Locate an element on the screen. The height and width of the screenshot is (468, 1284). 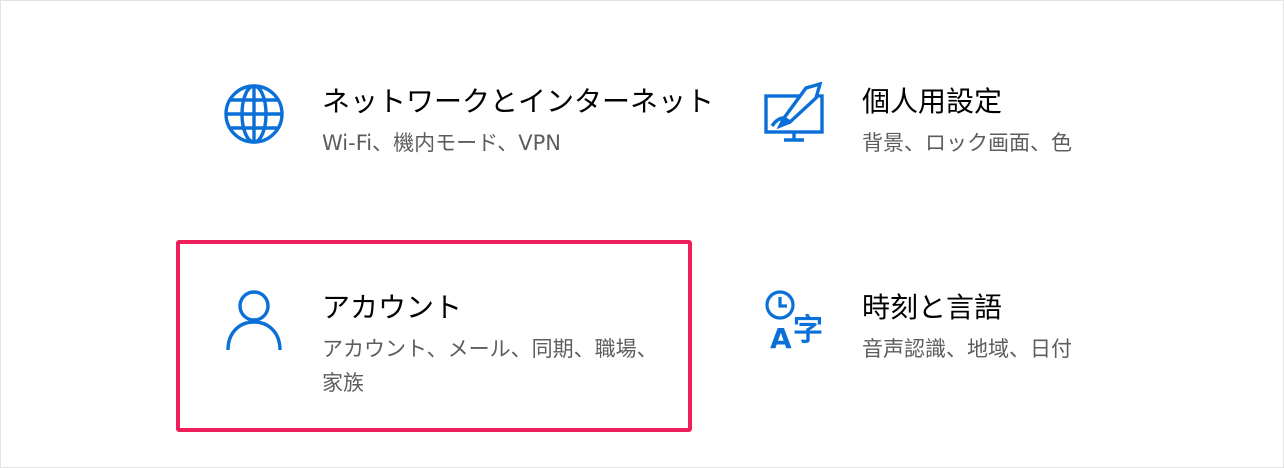
globe-icon is located at coordinates (254, 114).